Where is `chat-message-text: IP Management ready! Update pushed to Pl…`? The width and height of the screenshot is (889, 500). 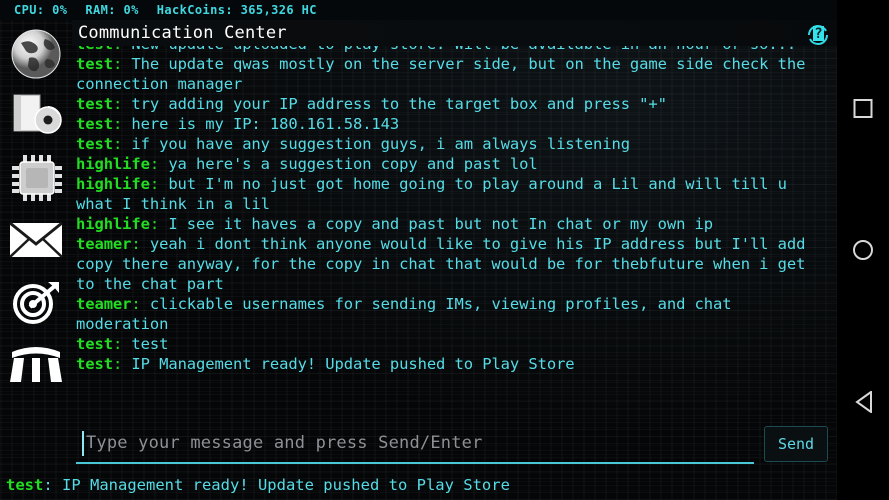 chat-message-text: IP Management ready! Update pushed to Pl… is located at coordinates (353, 364).